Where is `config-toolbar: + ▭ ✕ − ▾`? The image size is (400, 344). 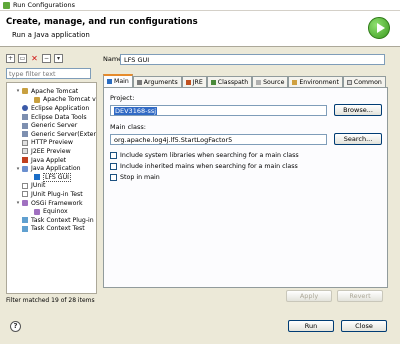 config-toolbar: + ▭ ✕ − ▾ is located at coordinates (51, 58).